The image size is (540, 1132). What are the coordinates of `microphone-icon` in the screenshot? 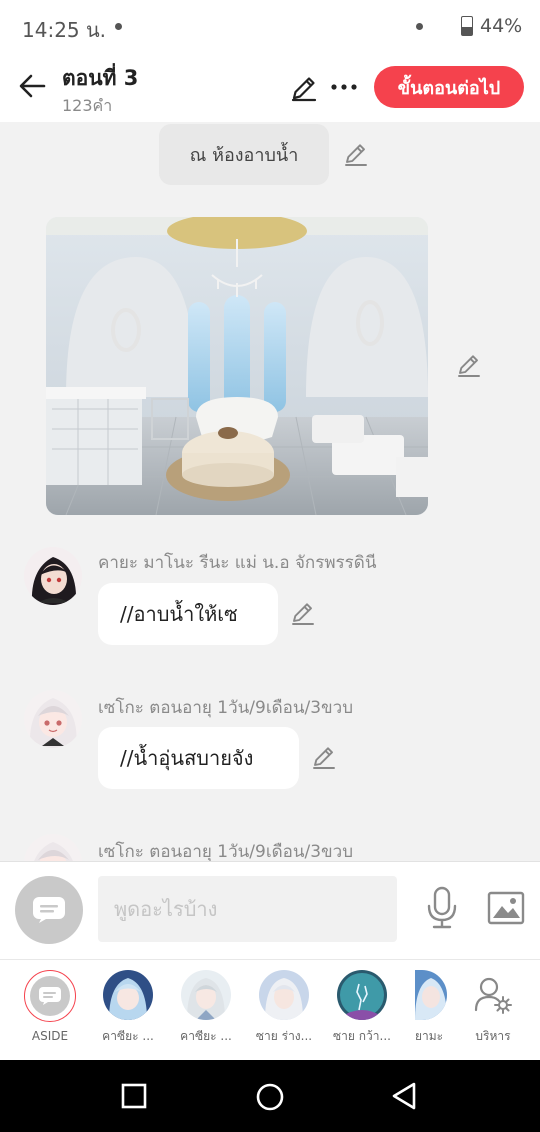 It's located at (442, 908).